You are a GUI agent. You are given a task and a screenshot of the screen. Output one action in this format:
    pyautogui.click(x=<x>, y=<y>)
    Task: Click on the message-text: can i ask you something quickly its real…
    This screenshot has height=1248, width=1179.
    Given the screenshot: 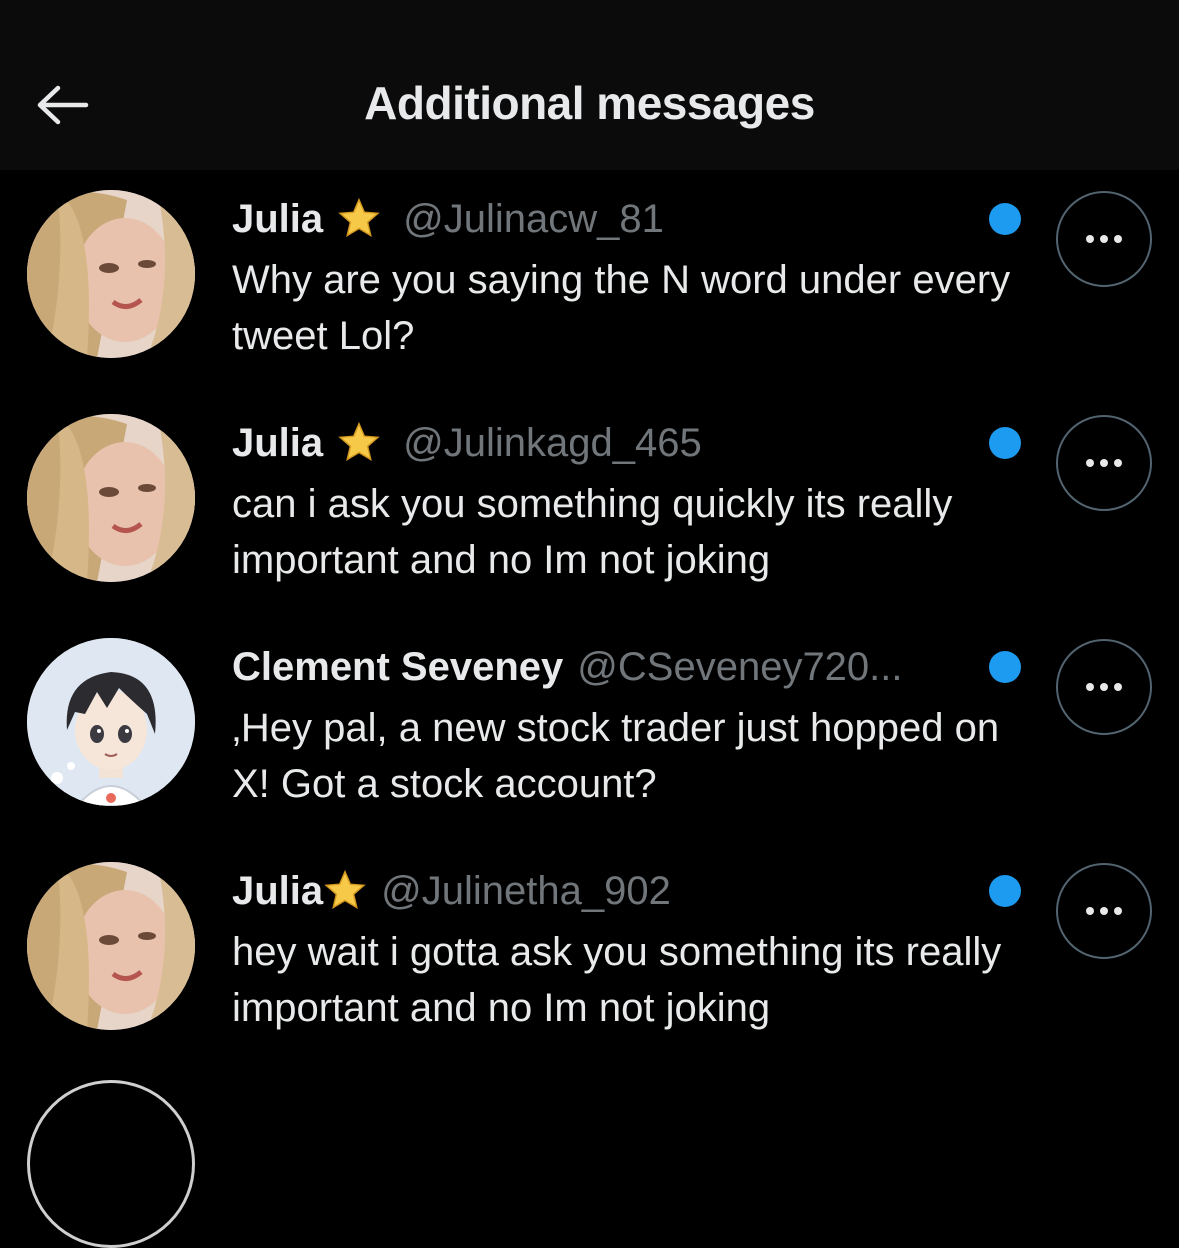 What is the action you would take?
    pyautogui.click(x=592, y=532)
    